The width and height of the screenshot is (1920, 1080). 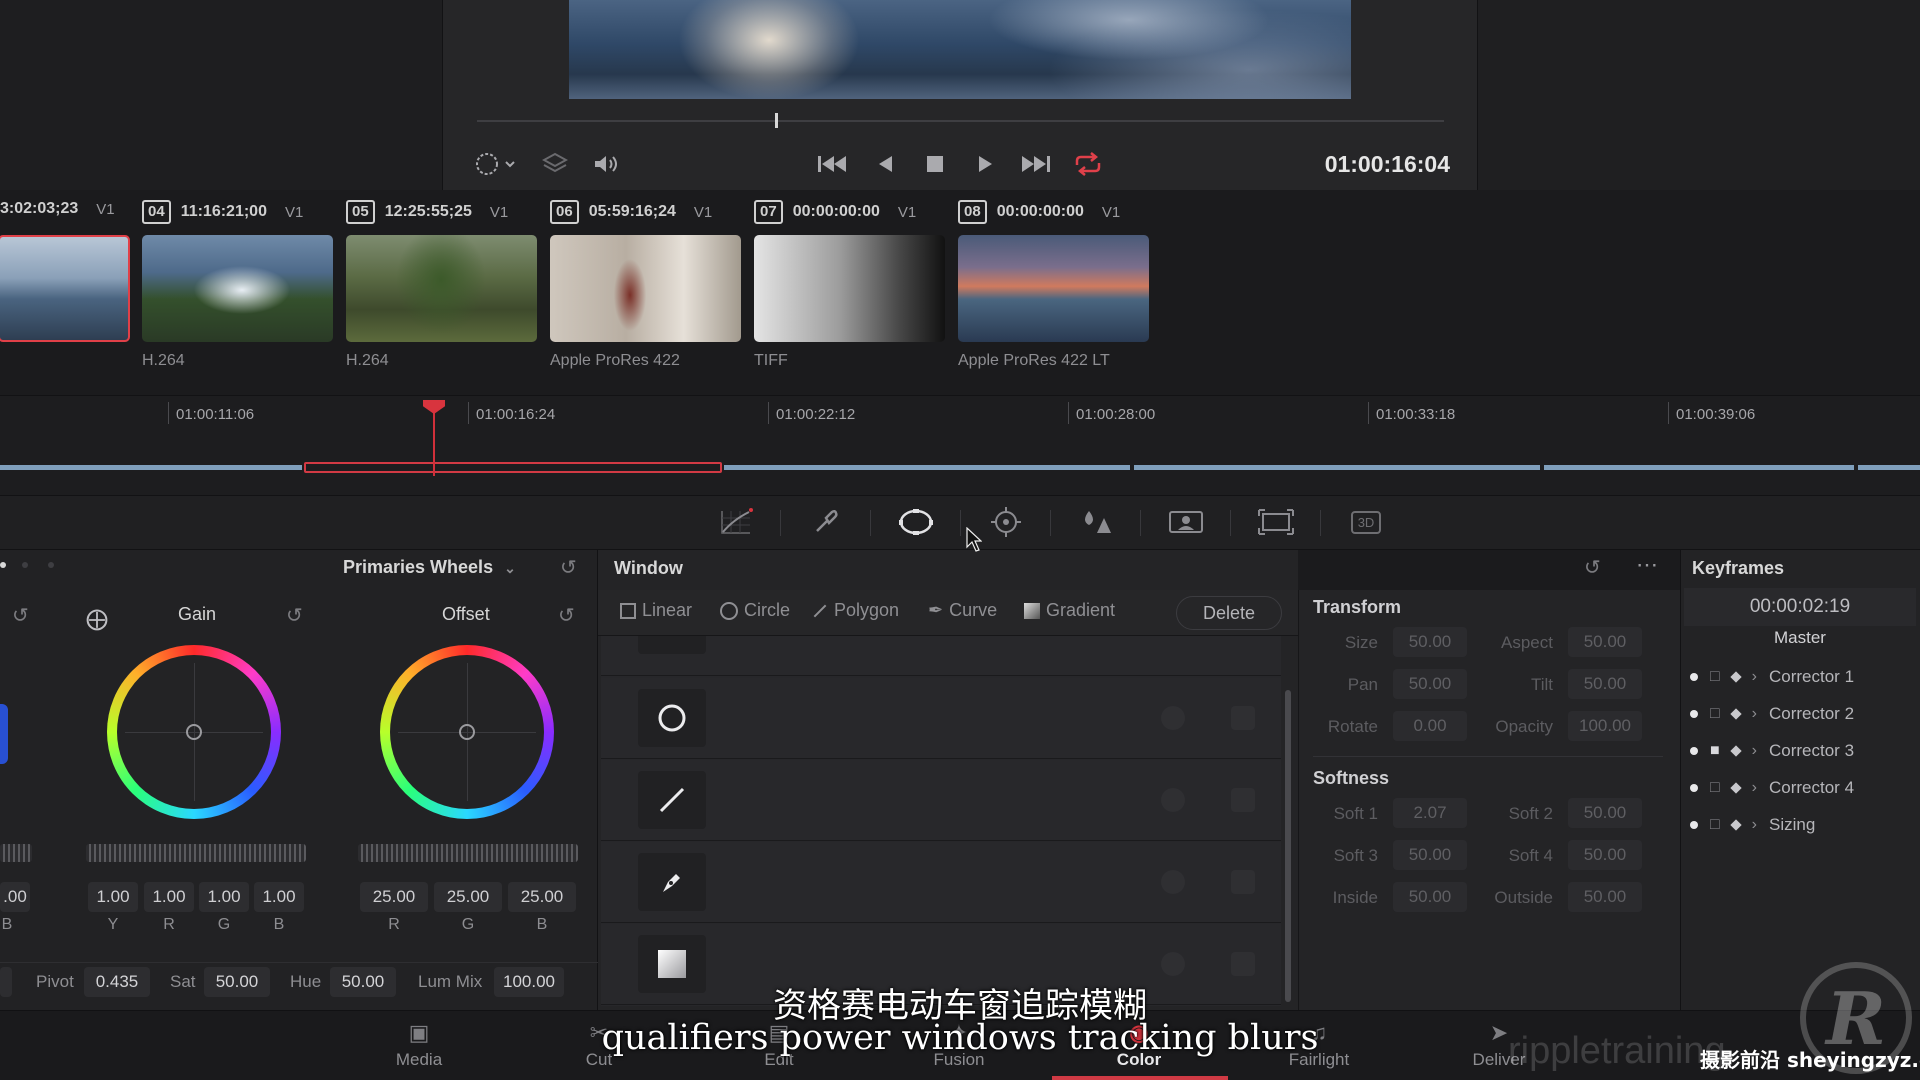 I want to click on nav-media: ▣ Media, so click(x=419, y=1045).